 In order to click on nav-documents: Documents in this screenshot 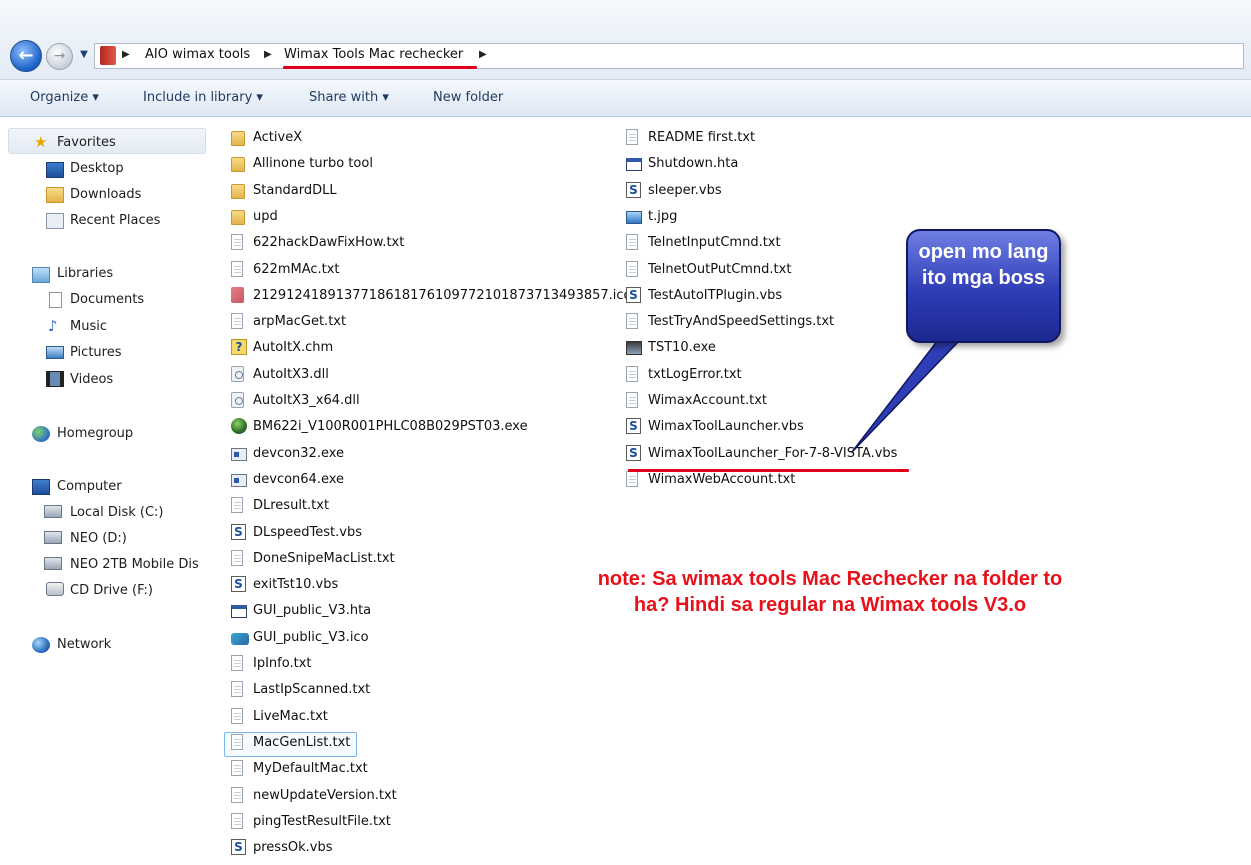, I will do `click(107, 300)`.